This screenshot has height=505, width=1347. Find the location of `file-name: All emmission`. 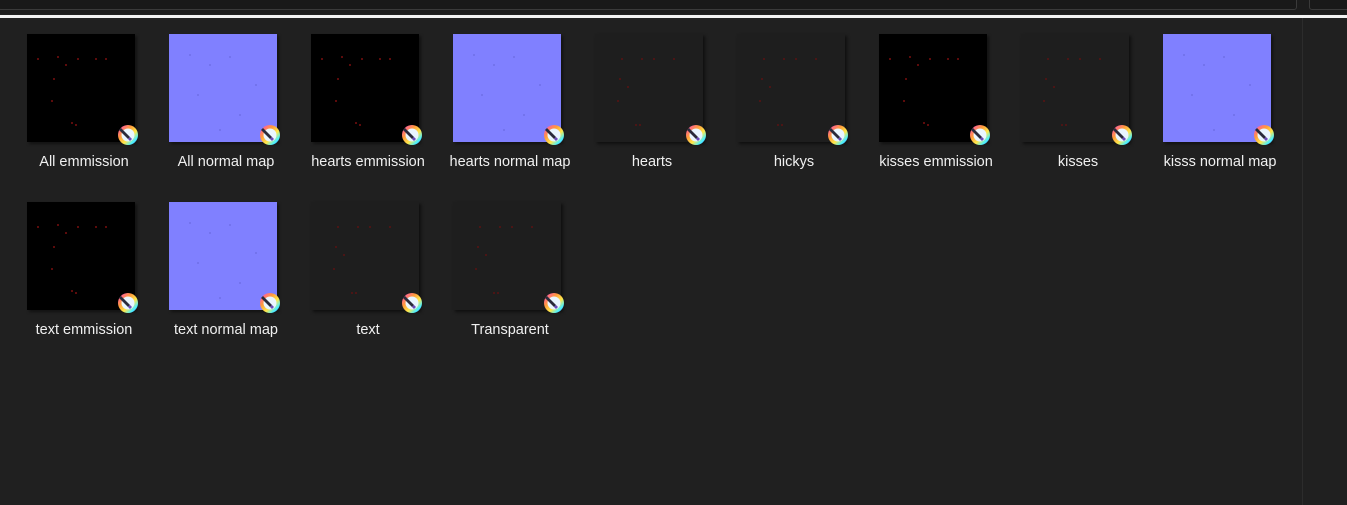

file-name: All emmission is located at coordinates (84, 162).